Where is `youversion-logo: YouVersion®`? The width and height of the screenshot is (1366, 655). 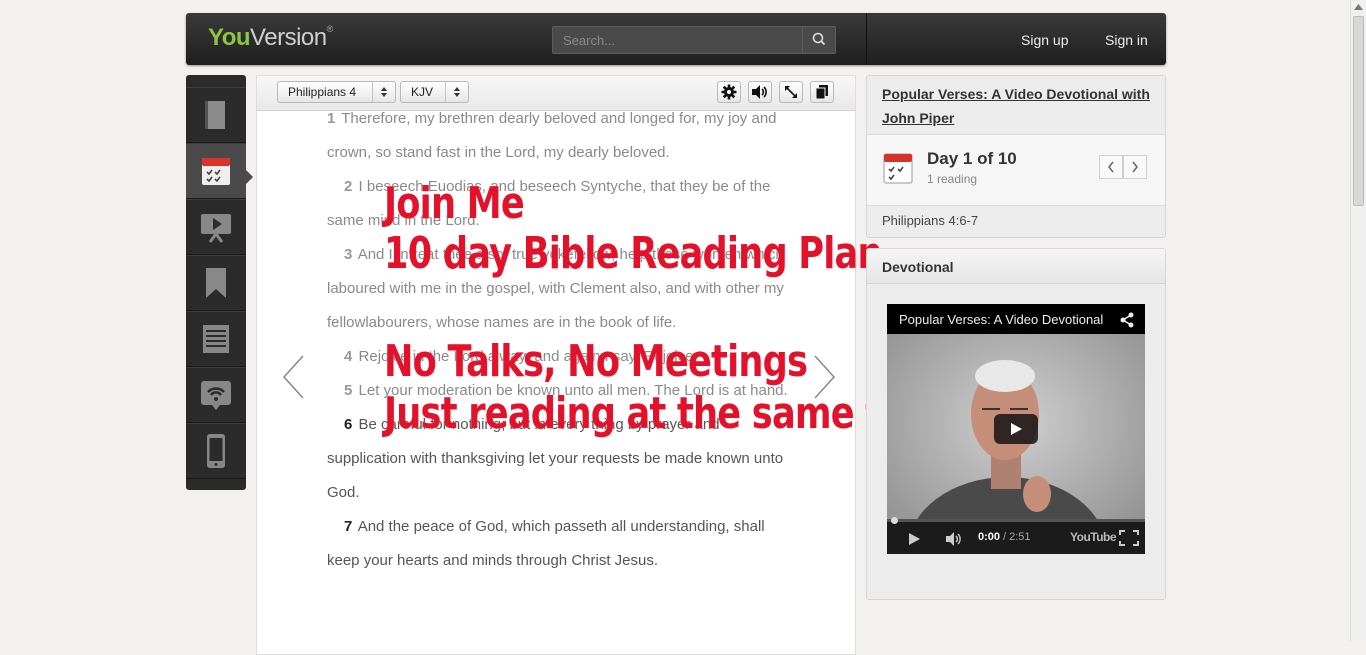 youversion-logo: YouVersion® is located at coordinates (270, 38).